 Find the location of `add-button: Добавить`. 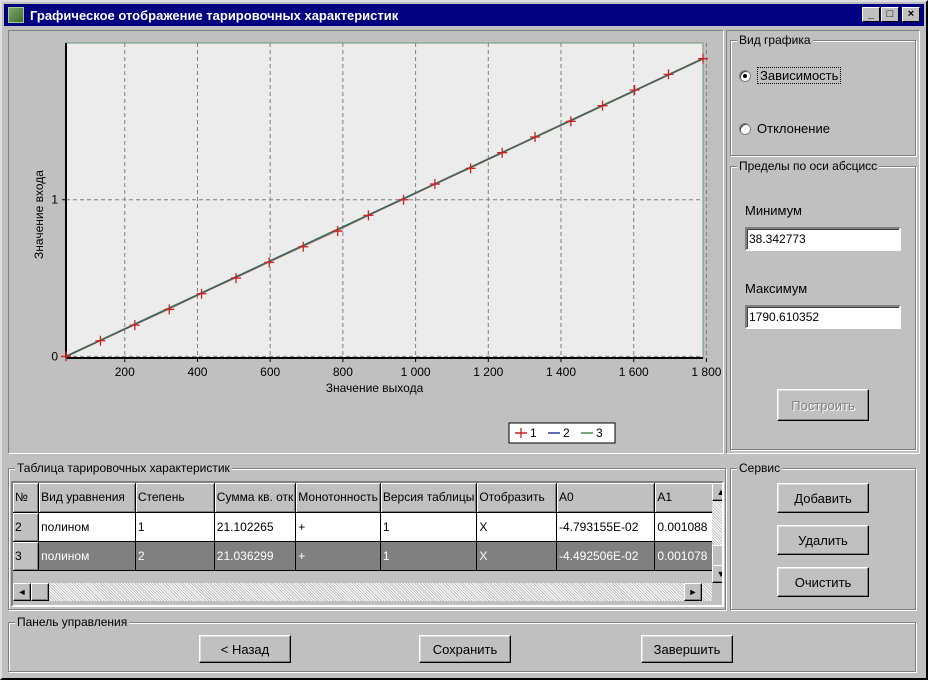

add-button: Добавить is located at coordinates (823, 498).